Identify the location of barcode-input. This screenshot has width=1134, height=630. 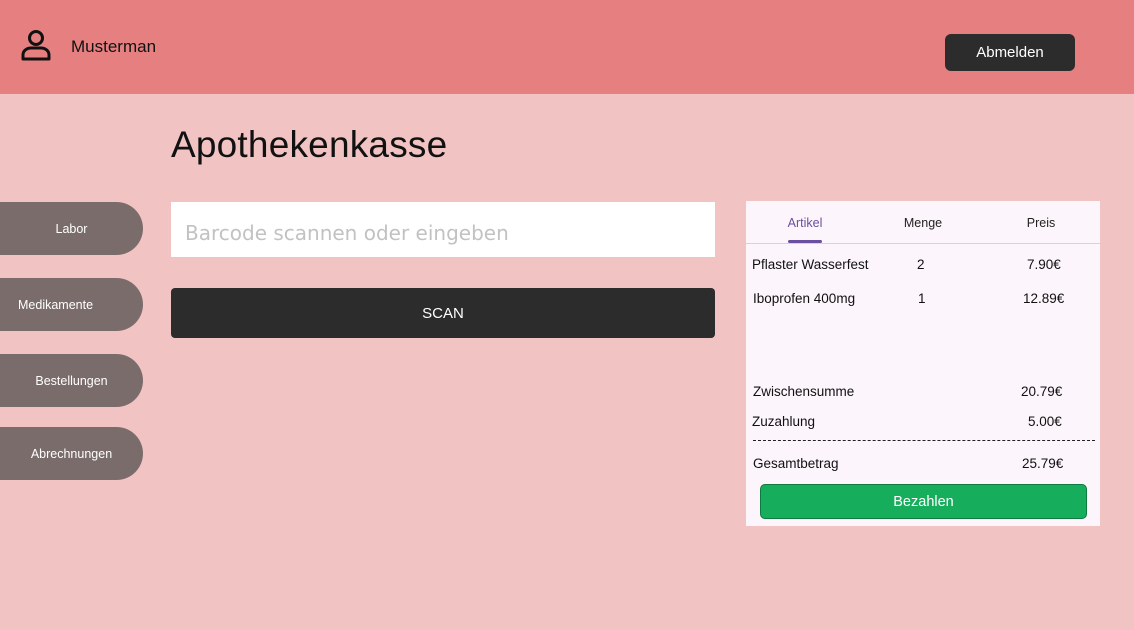
(443, 230).